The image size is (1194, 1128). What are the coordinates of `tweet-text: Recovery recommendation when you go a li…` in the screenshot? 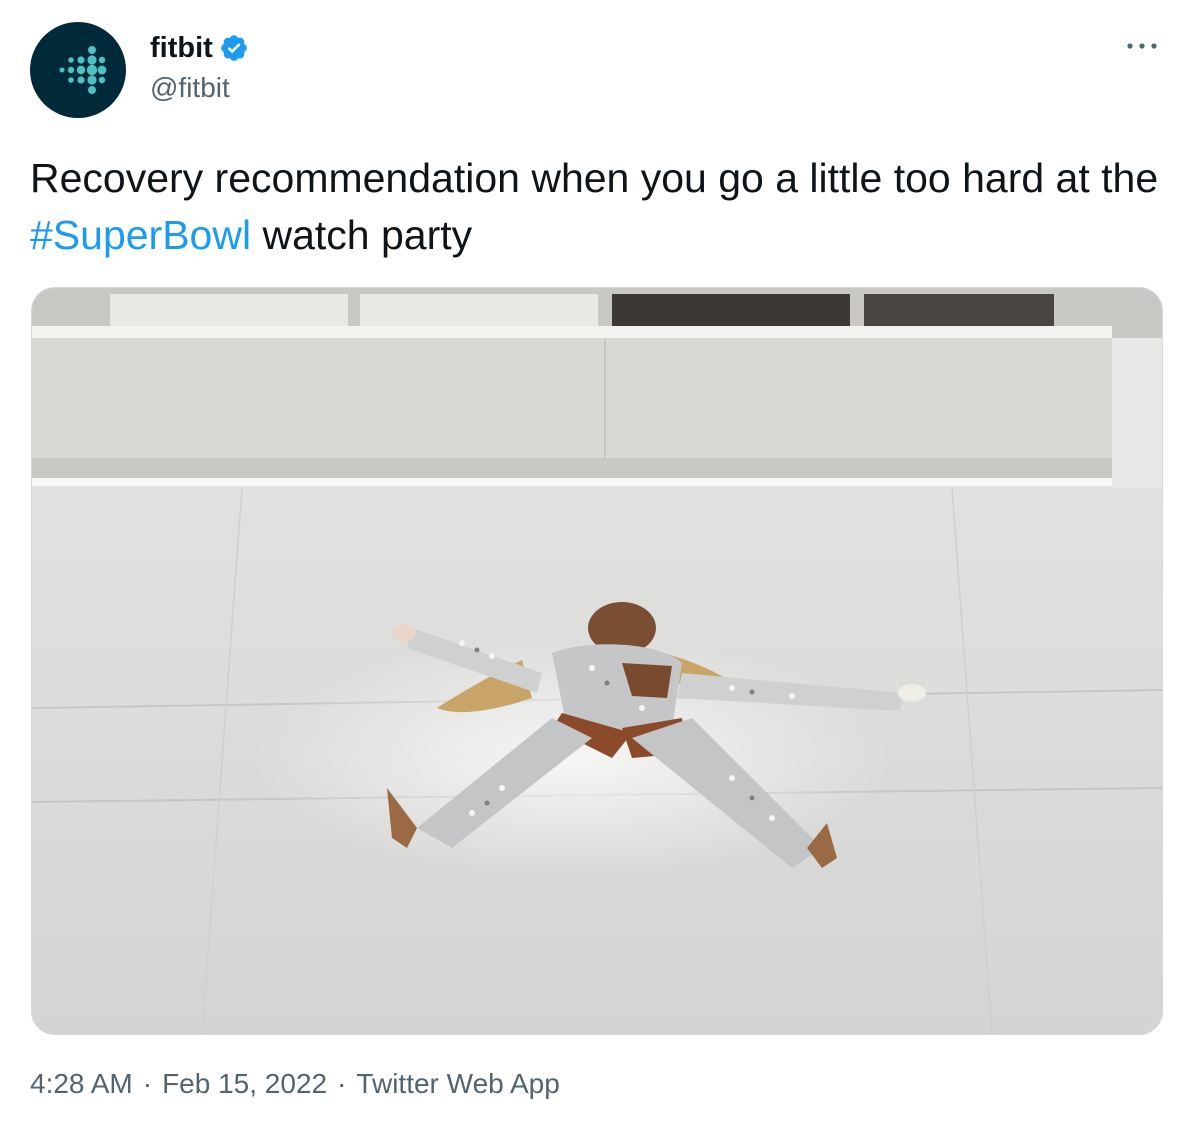 It's located at (595, 207).